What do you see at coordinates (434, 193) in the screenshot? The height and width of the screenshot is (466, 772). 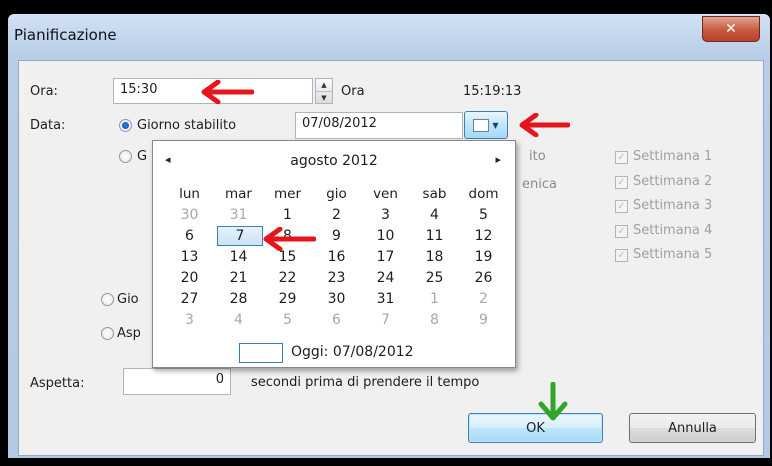 I see `day-header: sab` at bounding box center [434, 193].